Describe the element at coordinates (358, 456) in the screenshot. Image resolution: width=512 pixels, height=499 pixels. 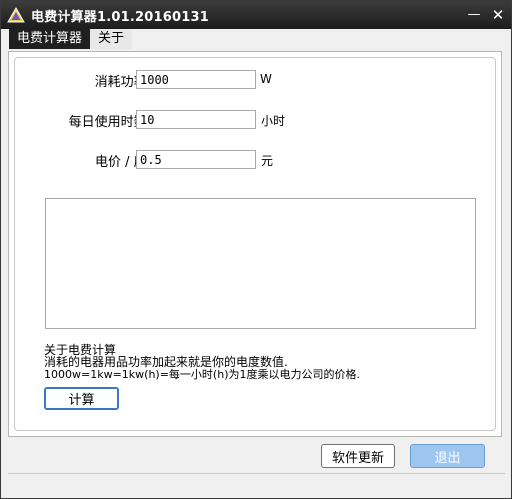
I see `software-update-button: 软件更新` at that location.